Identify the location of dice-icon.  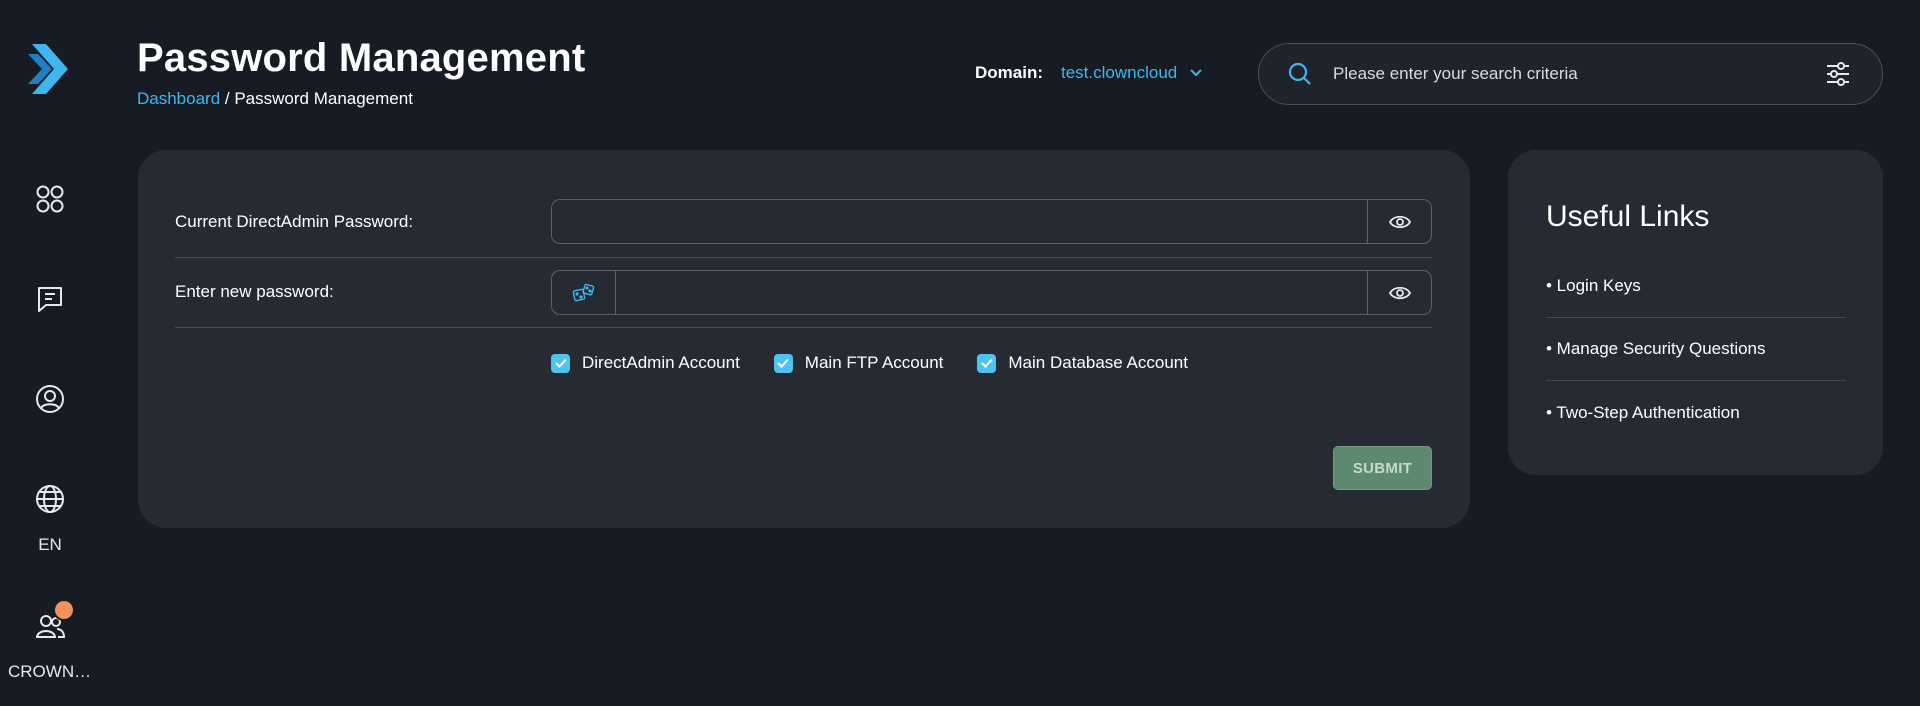
(583, 292).